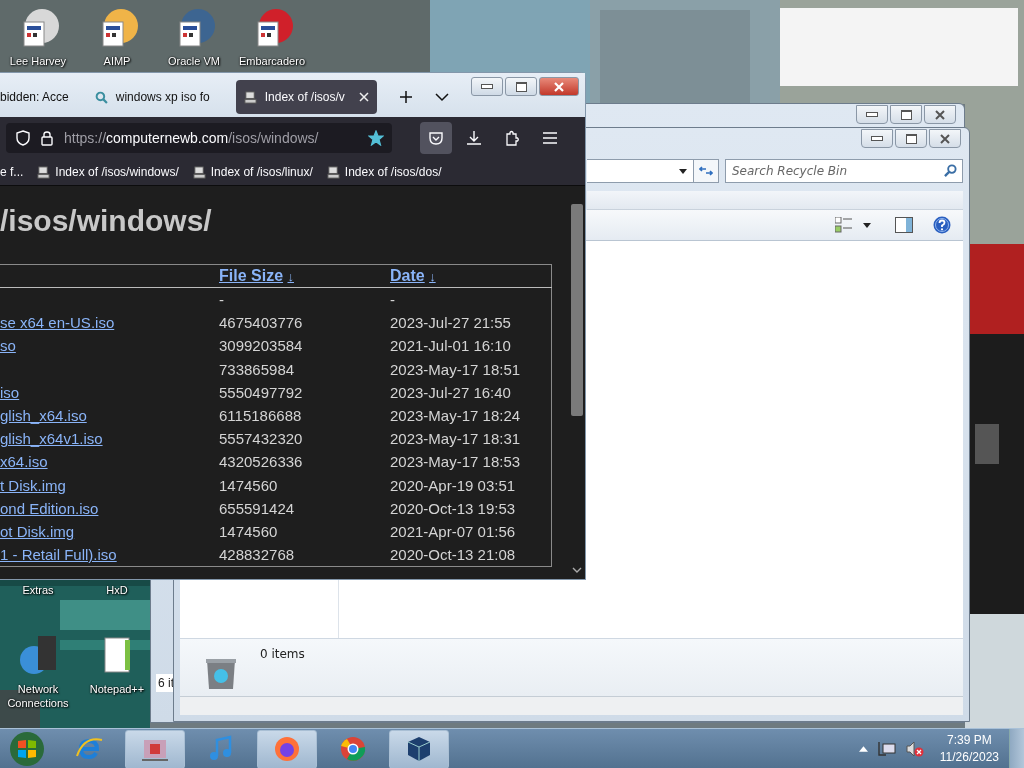  I want to click on file-link: iso, so click(10, 392).